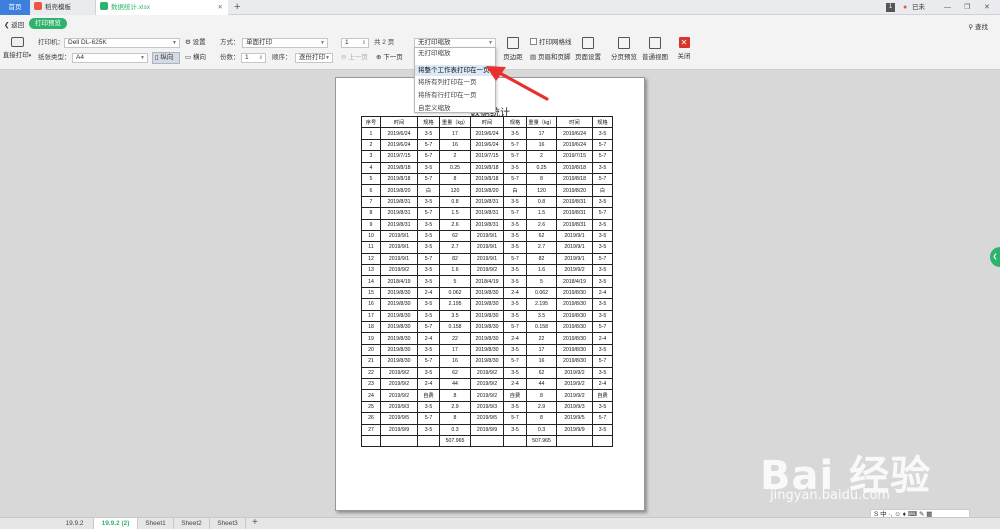 The height and width of the screenshot is (529, 1000). What do you see at coordinates (513, 49) in the screenshot?
I see `margins-button: 页边距` at bounding box center [513, 49].